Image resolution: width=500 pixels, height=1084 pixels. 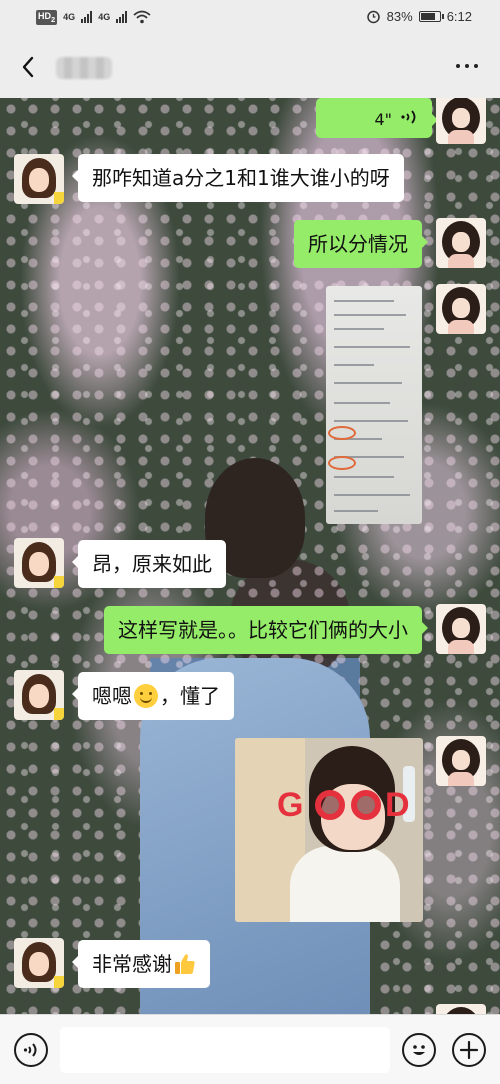 What do you see at coordinates (93, 17) in the screenshot?
I see `status-left: HD2 4G 4G` at bounding box center [93, 17].